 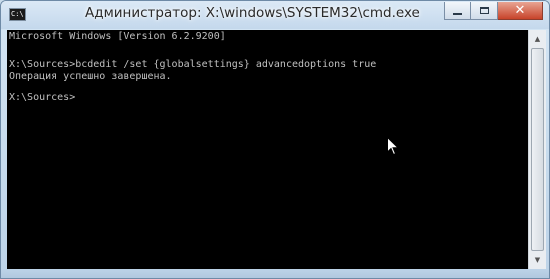 I want to click on vertical-scrollbar: ▲ ▼, so click(x=537, y=149).